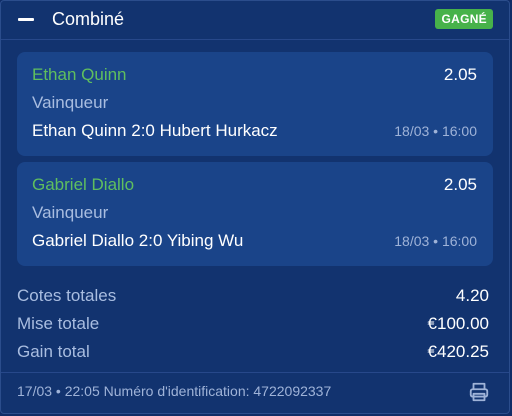 The width and height of the screenshot is (512, 416). I want to click on footer-divider, so click(255, 372).